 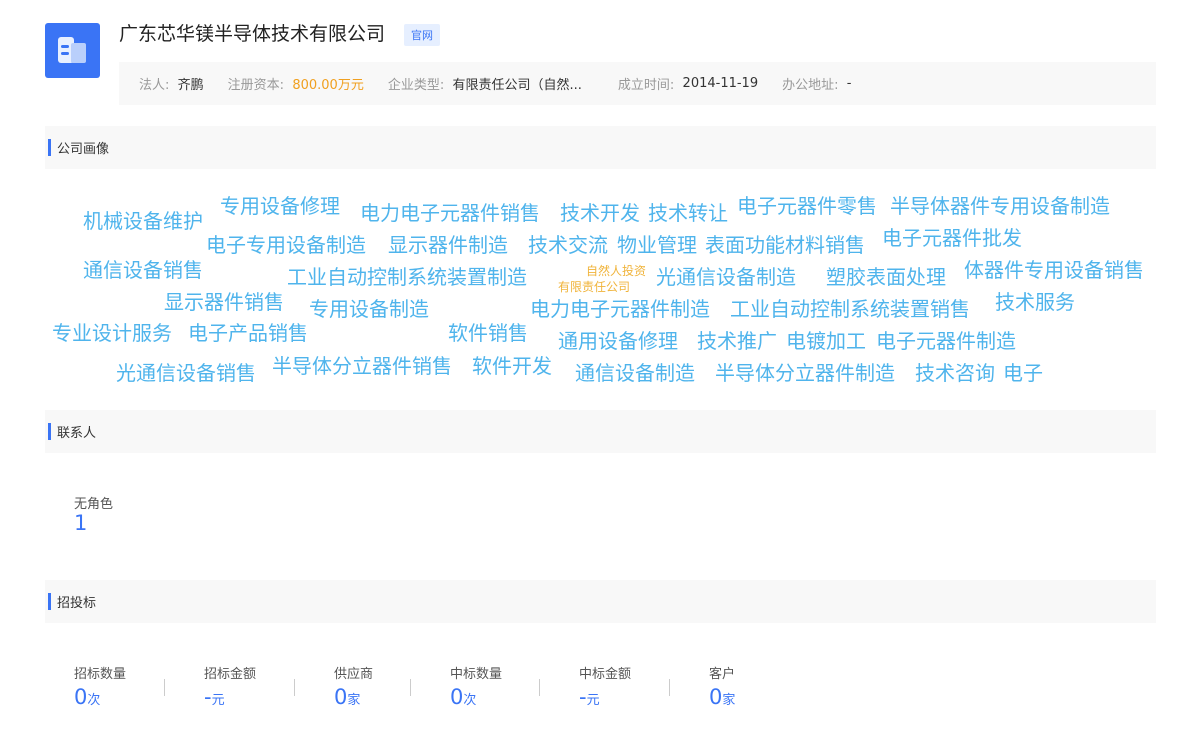 I want to click on legal-rep-label: 法人:, so click(x=154, y=85).